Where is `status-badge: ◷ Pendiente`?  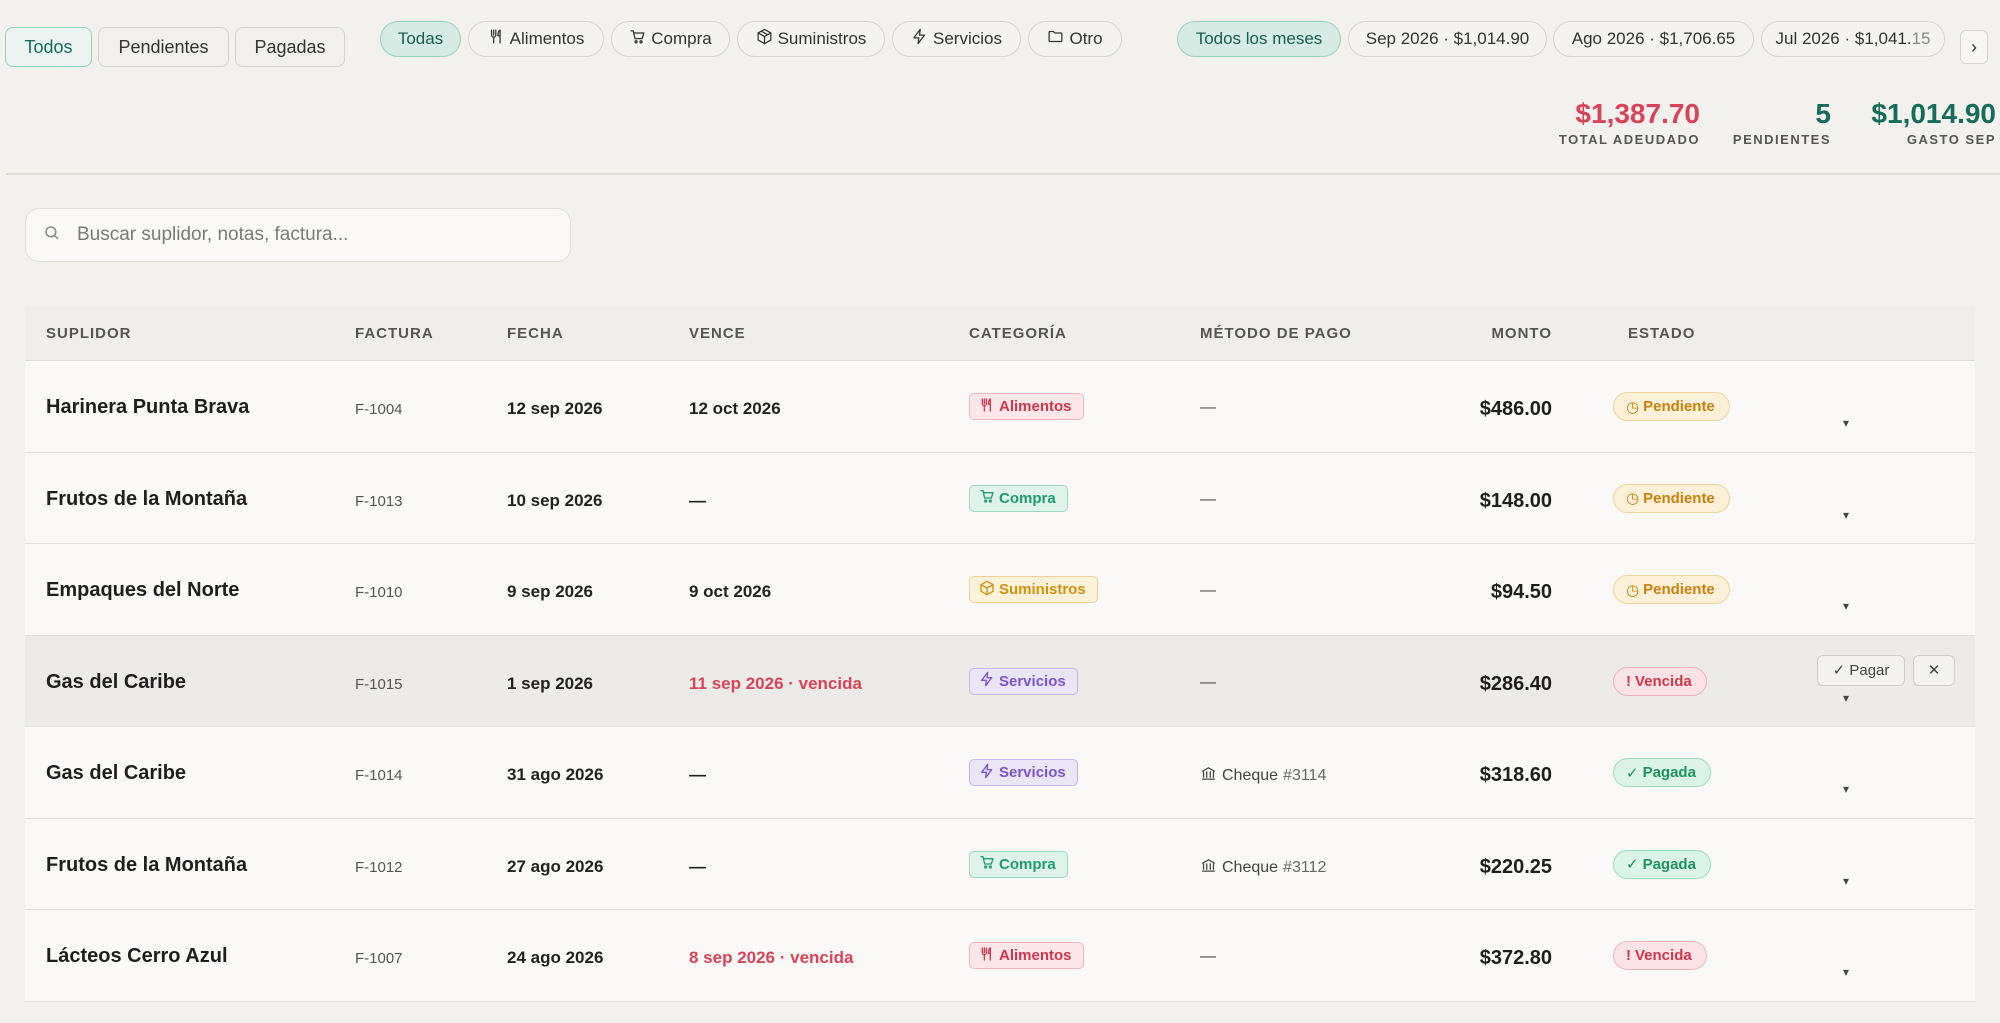
status-badge: ◷ Pendiente is located at coordinates (1671, 498).